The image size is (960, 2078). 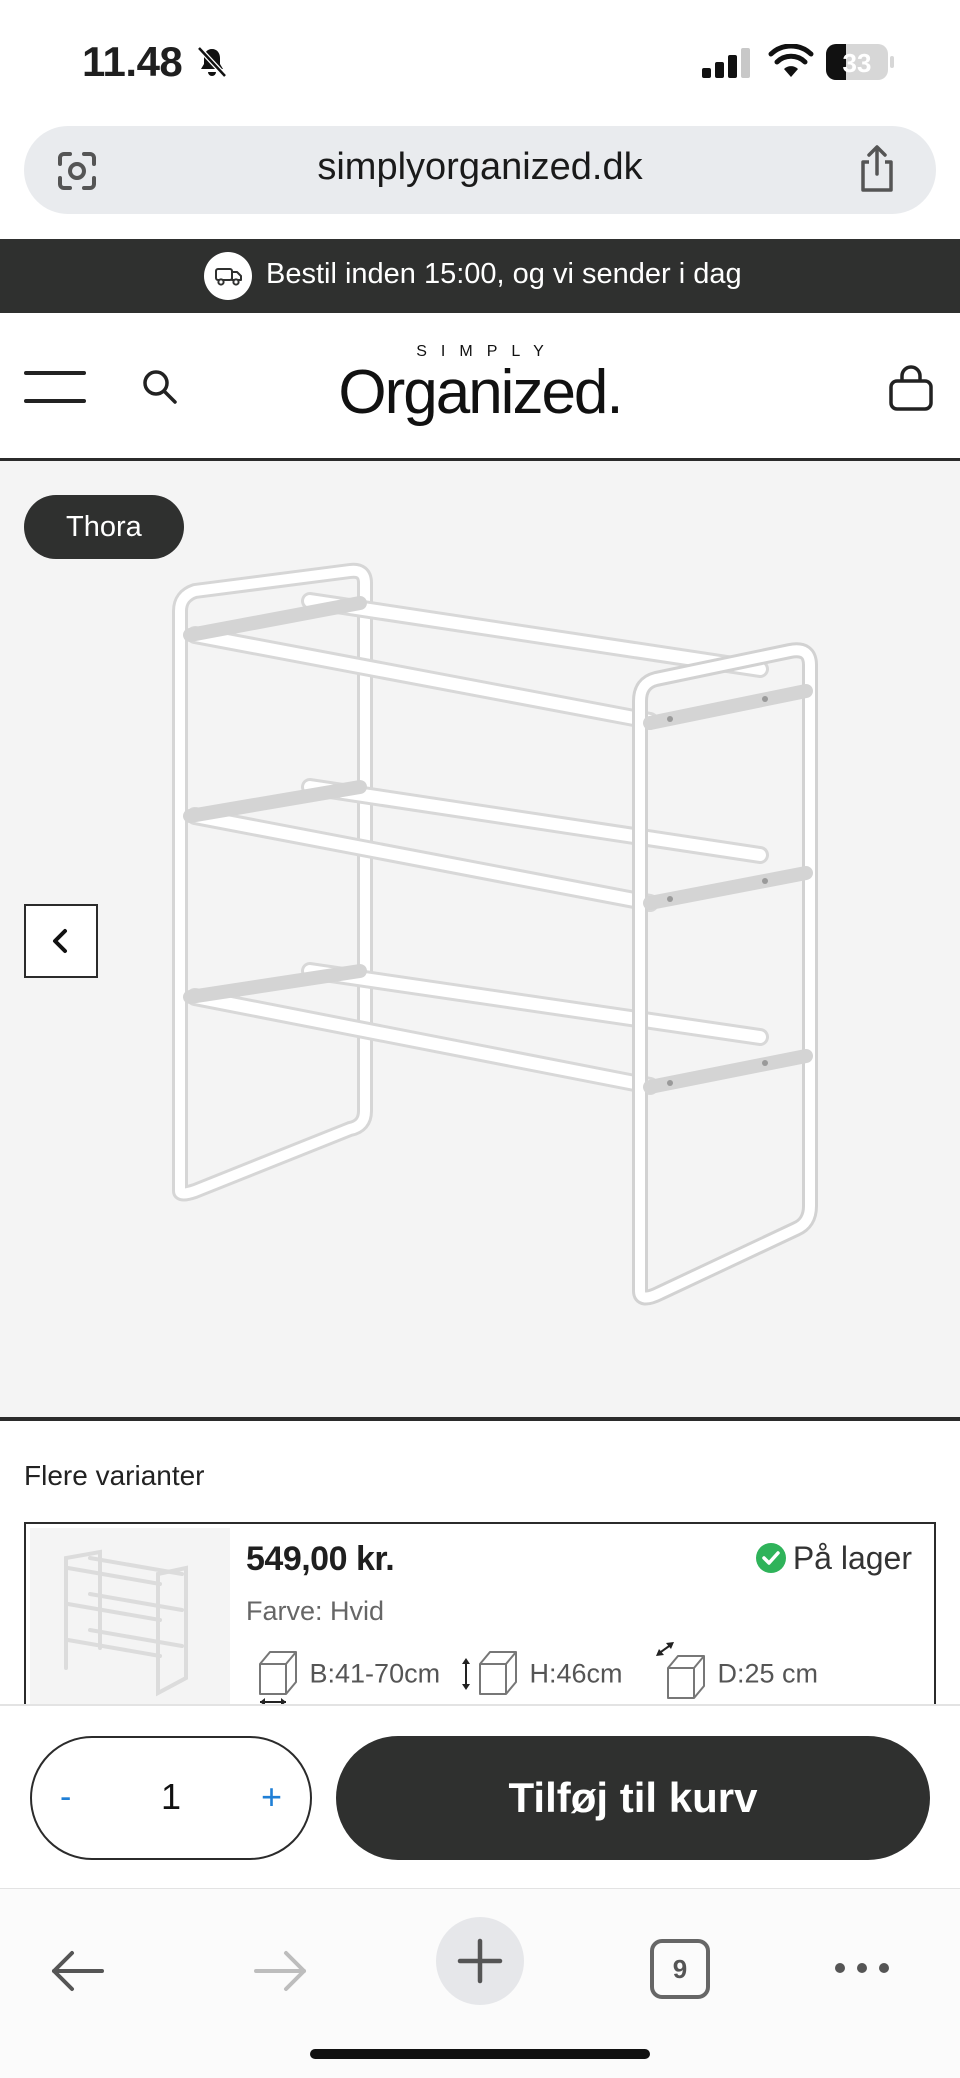 What do you see at coordinates (770, 1558) in the screenshot?
I see `in-stock-check-icon` at bounding box center [770, 1558].